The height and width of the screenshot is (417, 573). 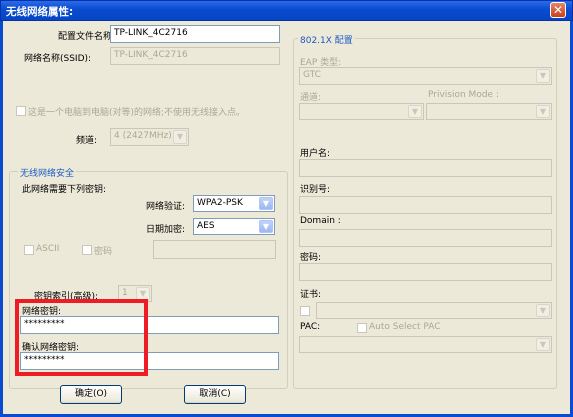 What do you see at coordinates (305, 311) in the screenshot?
I see `certificate-checkbox` at bounding box center [305, 311].